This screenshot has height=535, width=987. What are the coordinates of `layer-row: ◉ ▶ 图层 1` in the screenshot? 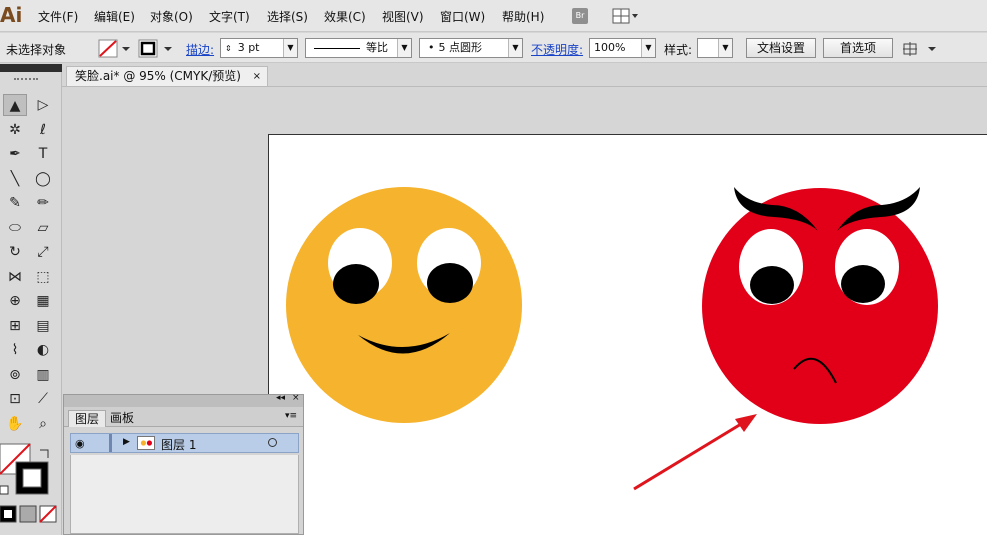 It's located at (184, 443).